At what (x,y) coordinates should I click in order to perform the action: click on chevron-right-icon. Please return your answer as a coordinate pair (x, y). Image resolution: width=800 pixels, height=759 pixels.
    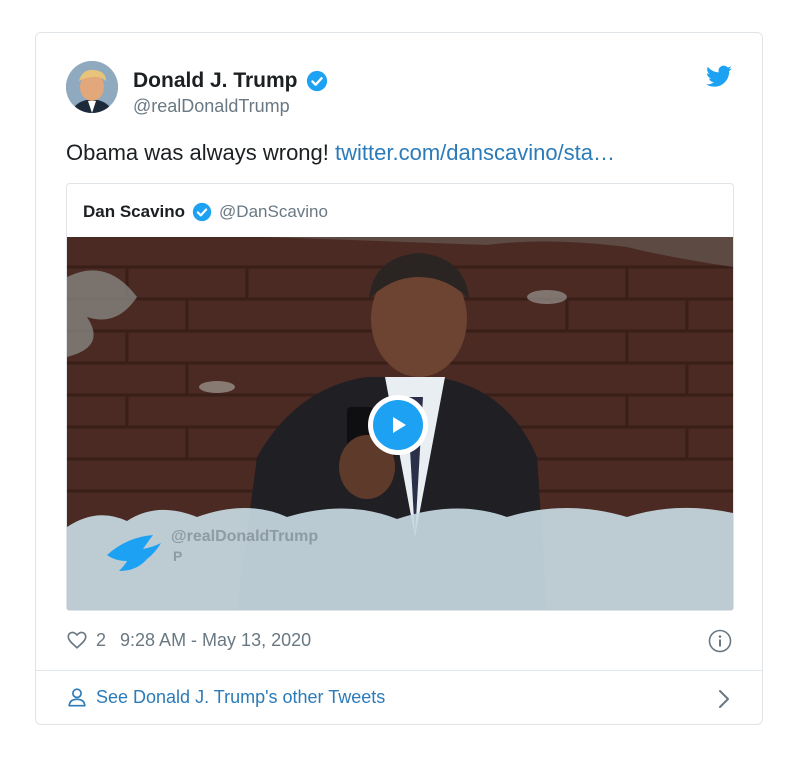
    Looking at the image, I should click on (724, 699).